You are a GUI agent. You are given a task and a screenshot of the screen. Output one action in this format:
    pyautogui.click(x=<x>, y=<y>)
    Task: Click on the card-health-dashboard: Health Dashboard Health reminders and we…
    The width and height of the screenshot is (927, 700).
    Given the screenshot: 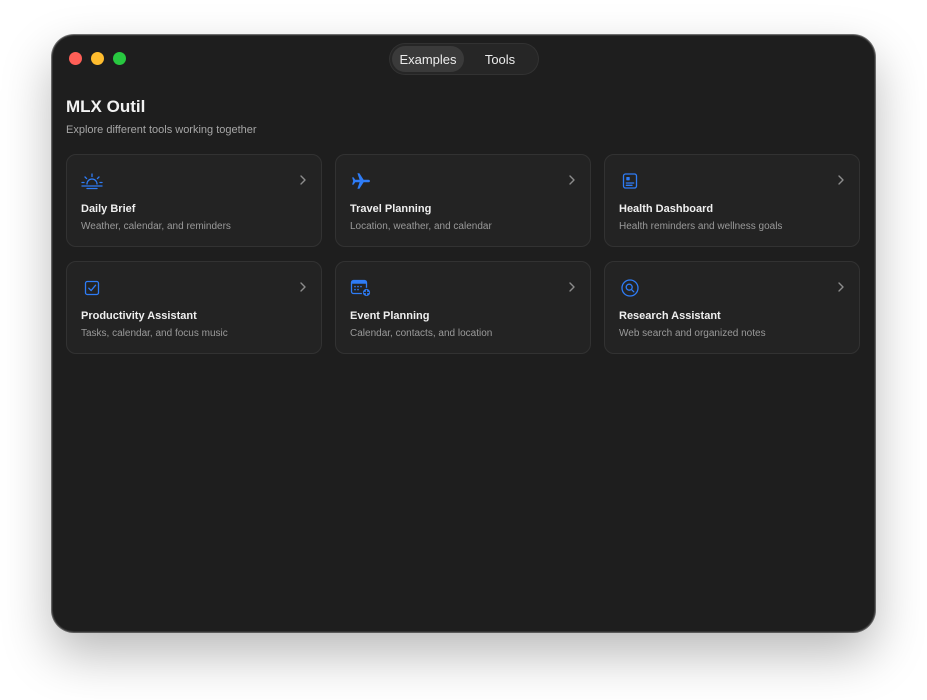 What is the action you would take?
    pyautogui.click(x=732, y=200)
    